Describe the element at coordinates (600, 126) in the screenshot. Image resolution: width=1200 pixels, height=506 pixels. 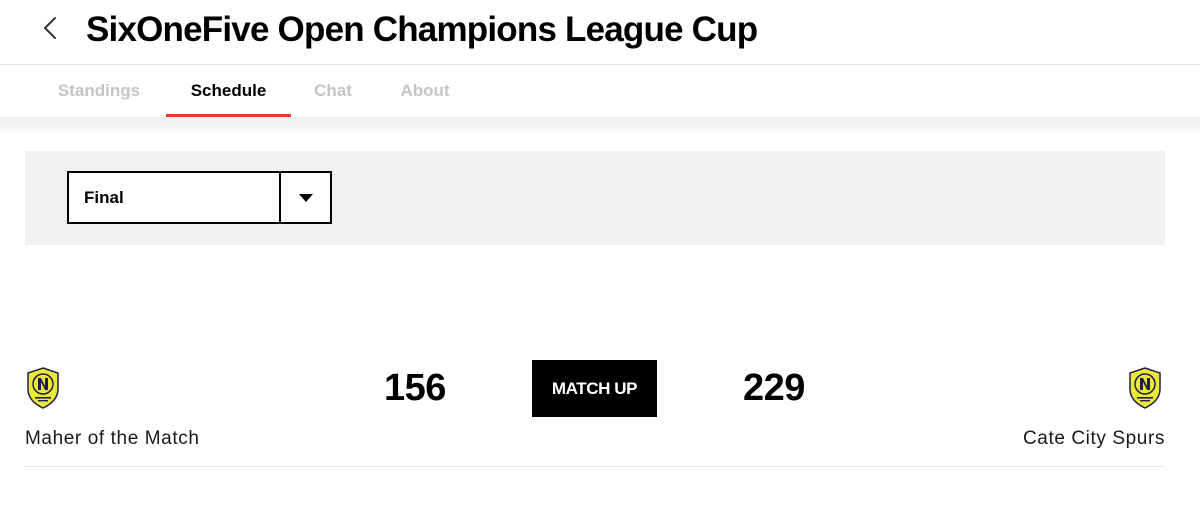
I see `tab-bar-shadow` at that location.